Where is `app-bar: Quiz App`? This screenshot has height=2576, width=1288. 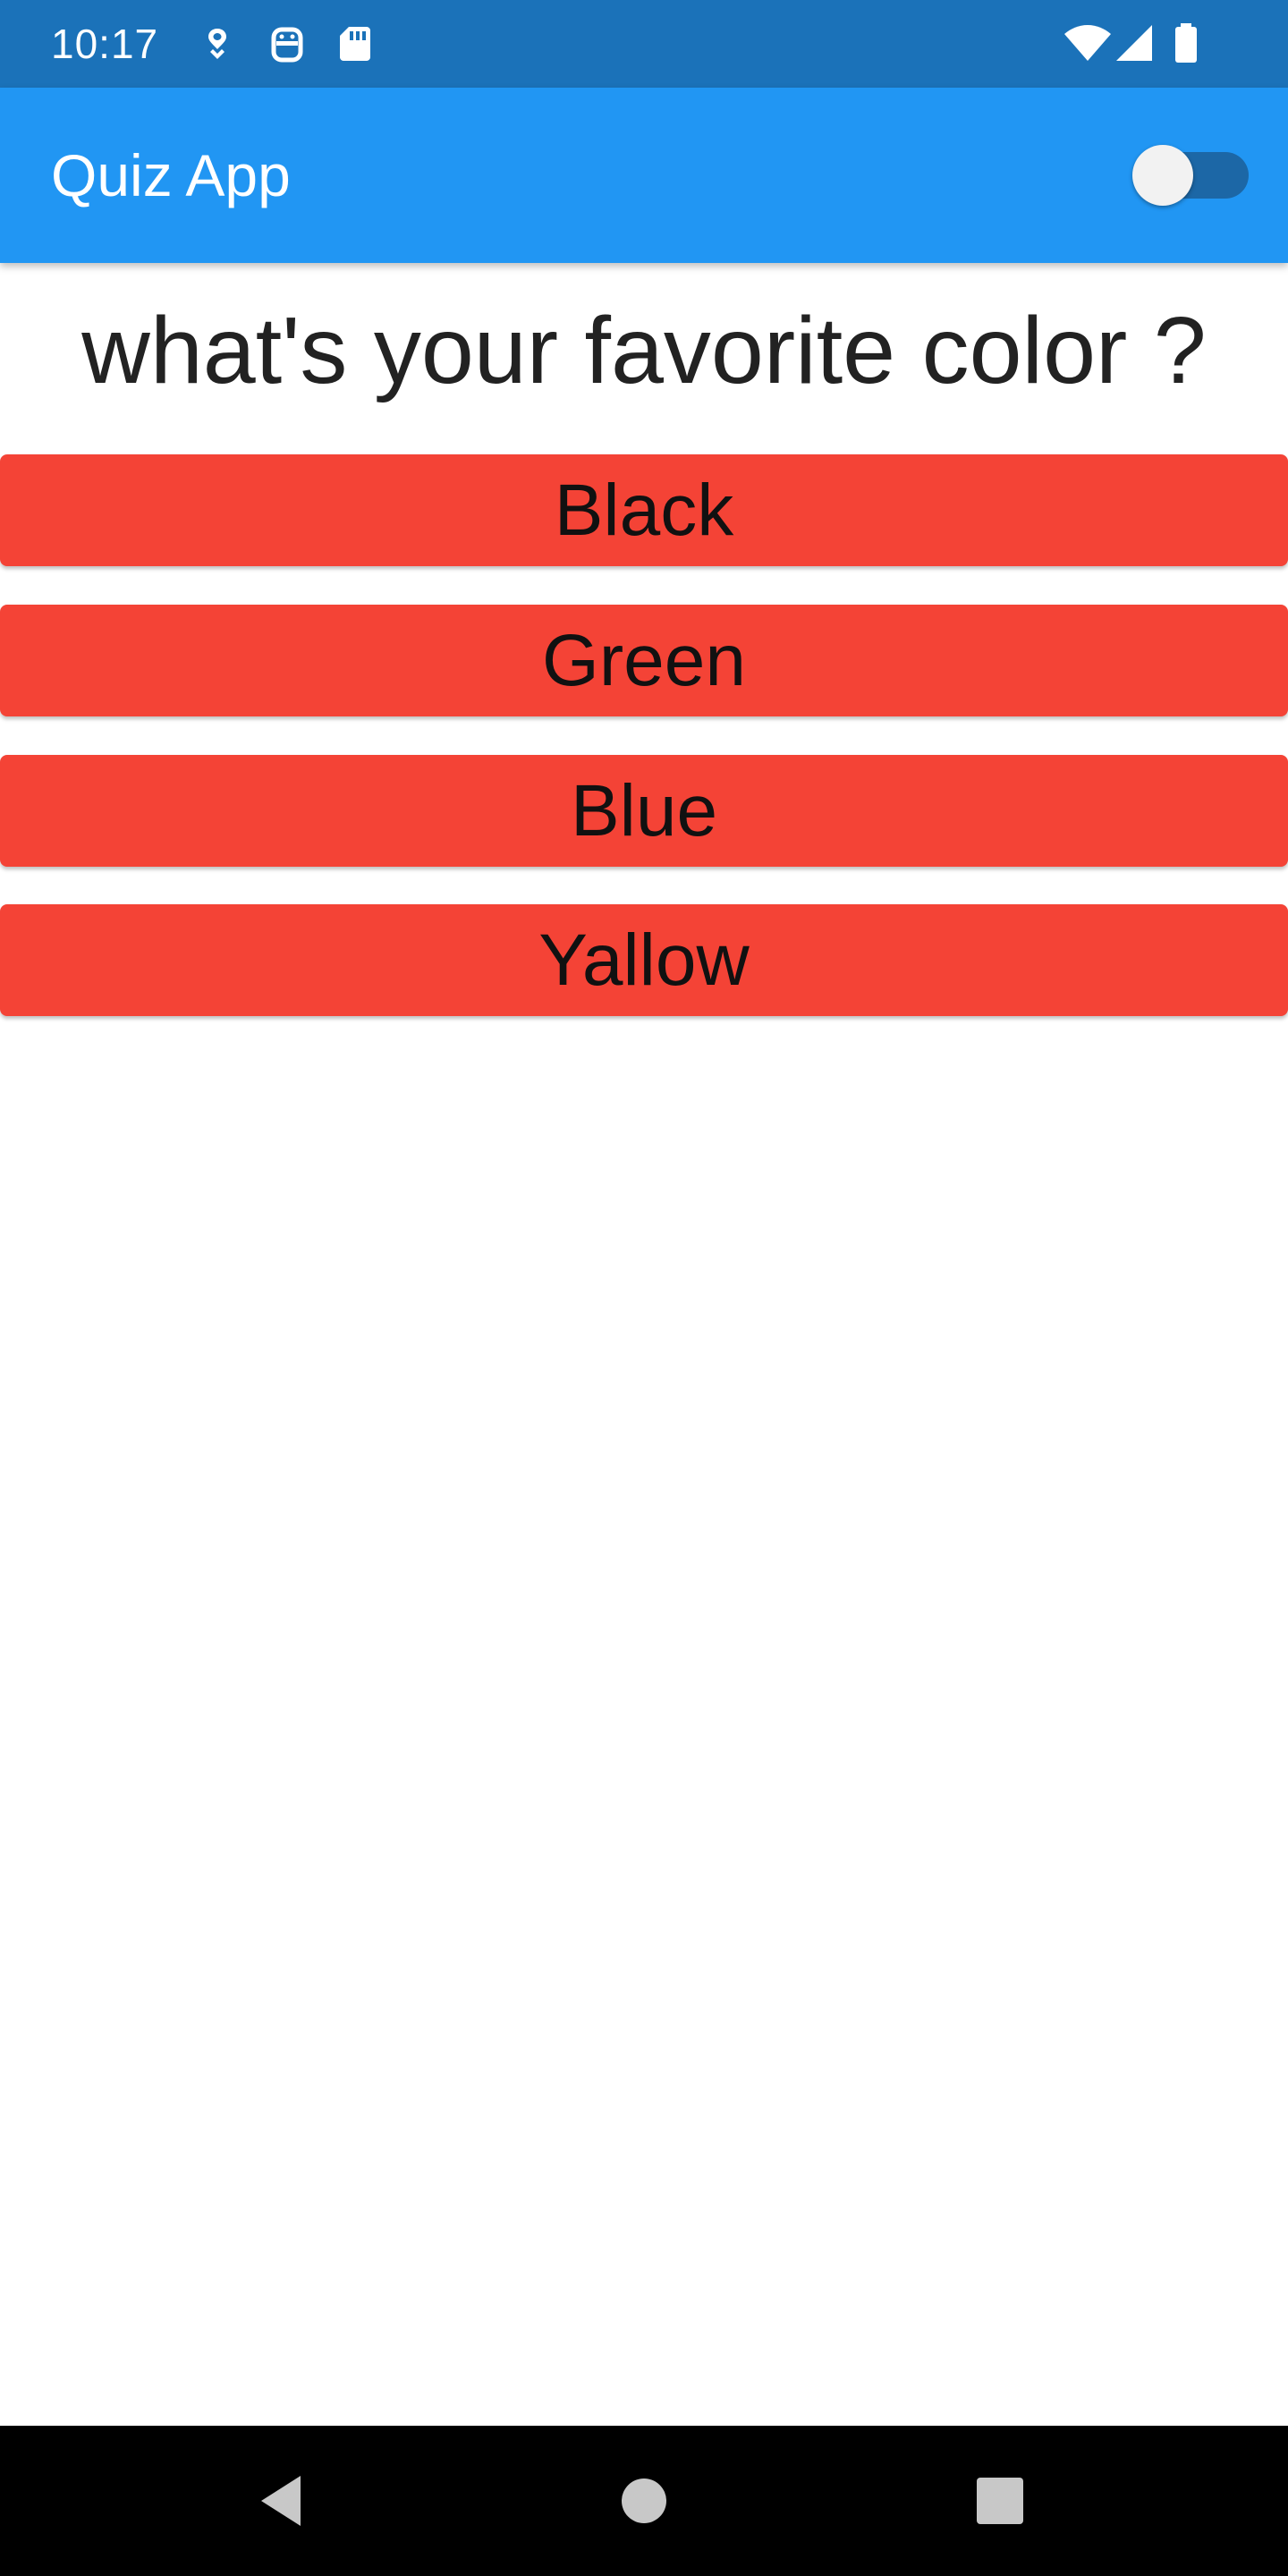
app-bar: Quiz App is located at coordinates (644, 175).